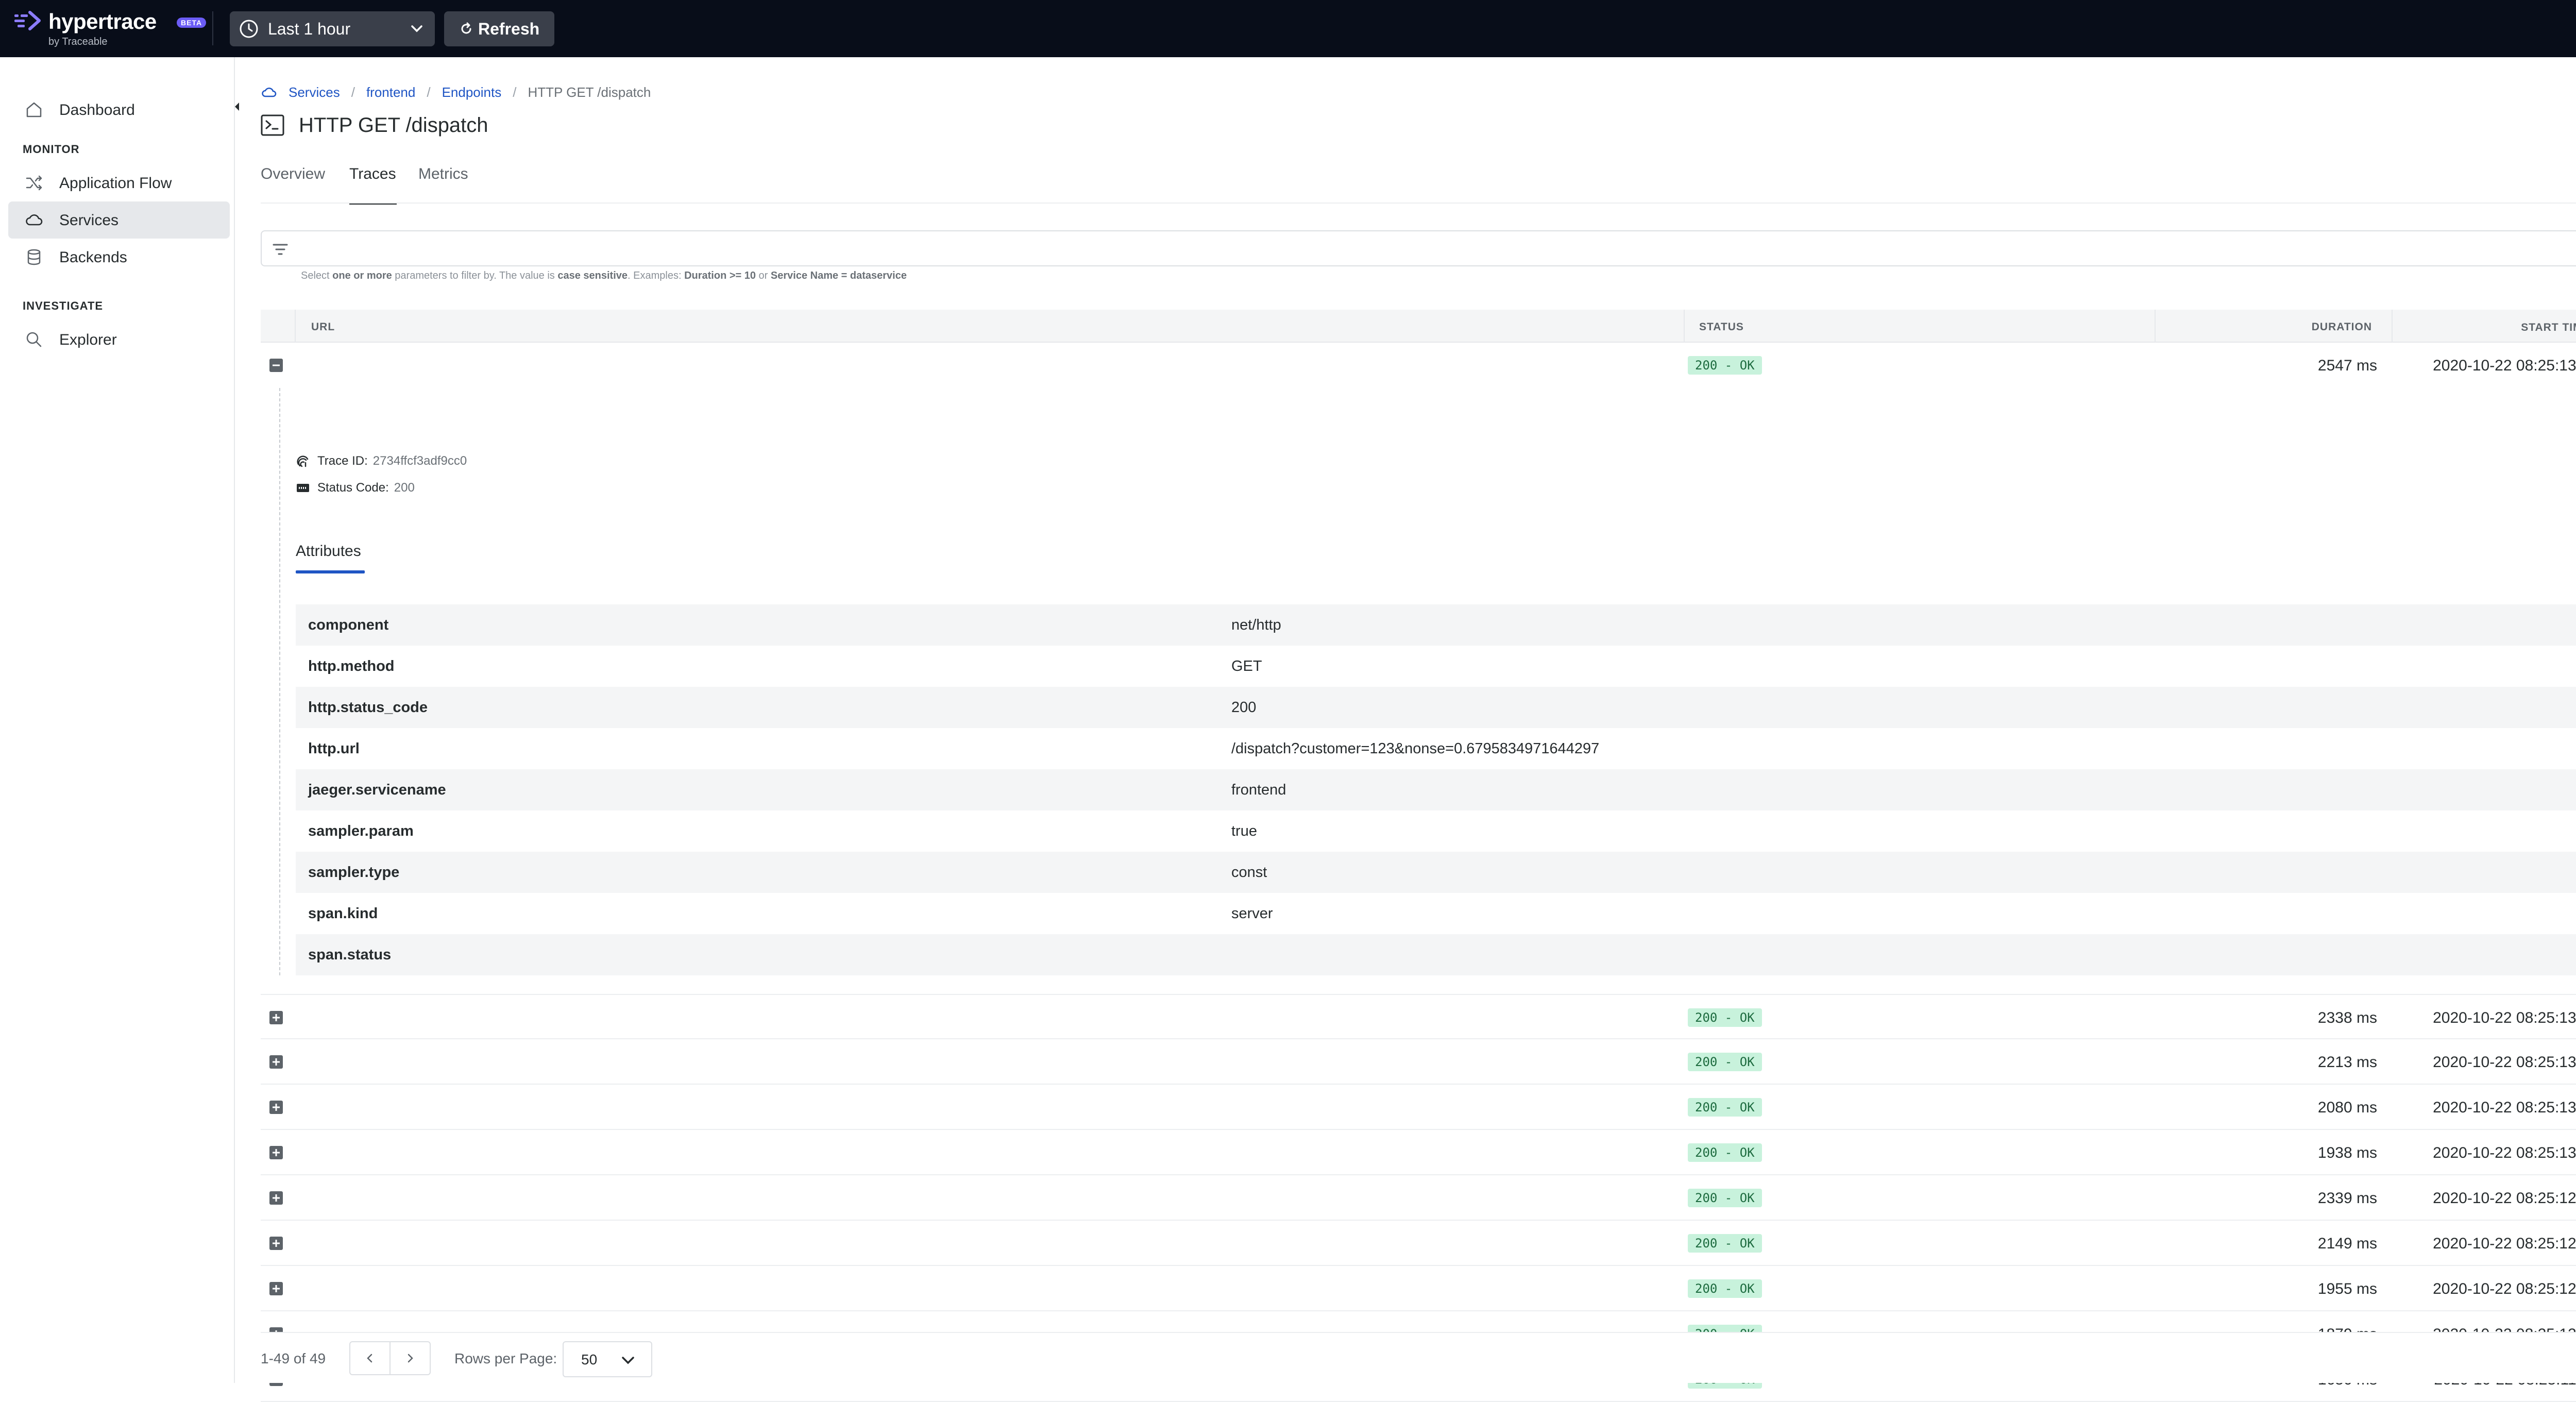  Describe the element at coordinates (589, 92) in the screenshot. I see `breadcrumb-current: HTTP GET /dispatch` at that location.